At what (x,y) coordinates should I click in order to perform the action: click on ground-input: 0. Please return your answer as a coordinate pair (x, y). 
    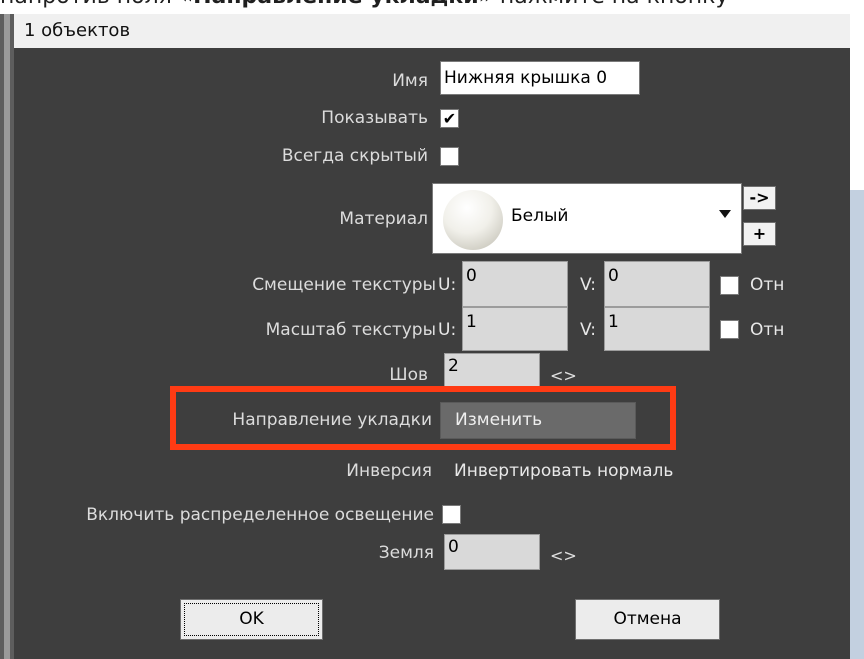
    Looking at the image, I should click on (492, 552).